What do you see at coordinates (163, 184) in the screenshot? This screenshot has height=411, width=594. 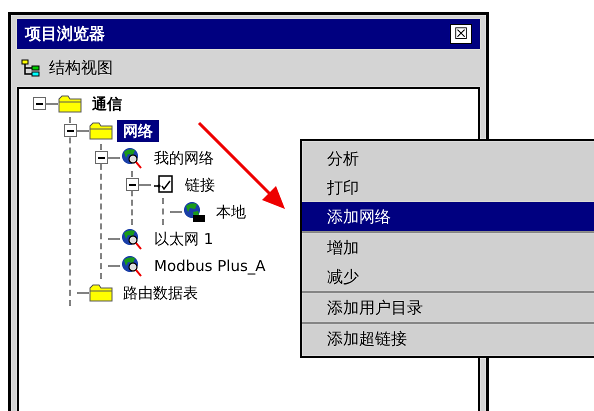 I see `checked-document-icon` at bounding box center [163, 184].